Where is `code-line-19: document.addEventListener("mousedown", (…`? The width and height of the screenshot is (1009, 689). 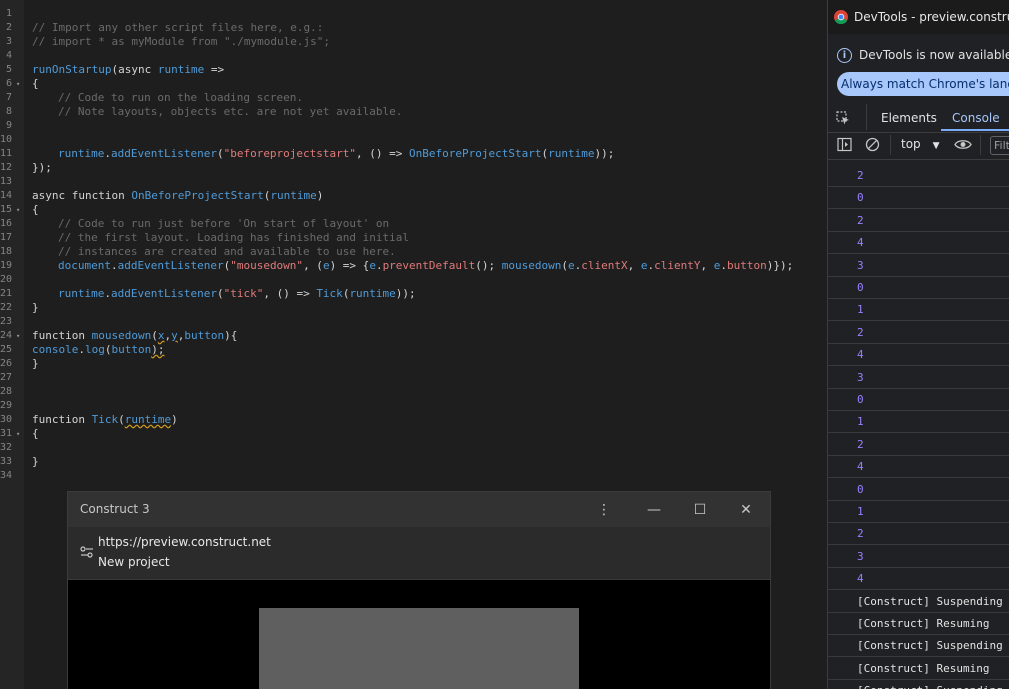
code-line-19: document.addEventListener("mousedown", (… is located at coordinates (426, 265).